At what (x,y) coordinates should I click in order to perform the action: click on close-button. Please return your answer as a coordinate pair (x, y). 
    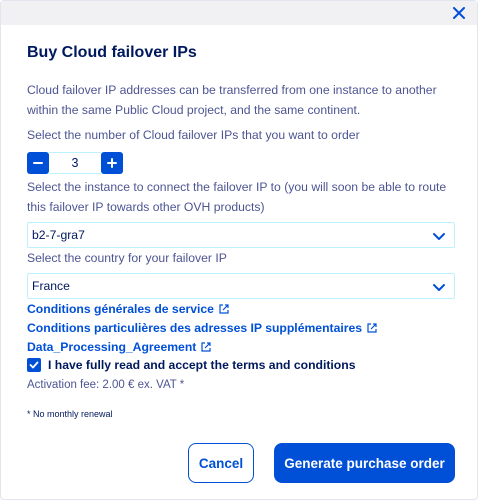
    Looking at the image, I should click on (459, 13).